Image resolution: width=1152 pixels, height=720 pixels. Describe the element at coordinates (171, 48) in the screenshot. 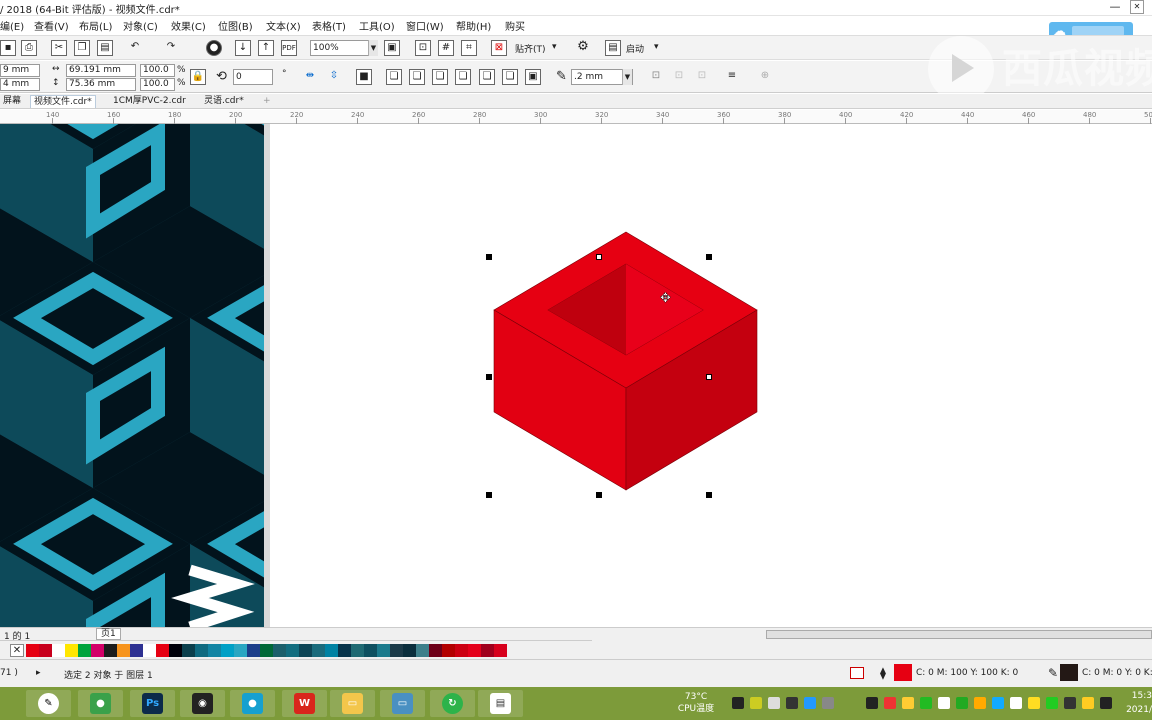

I see `redo-icon: ↷` at that location.